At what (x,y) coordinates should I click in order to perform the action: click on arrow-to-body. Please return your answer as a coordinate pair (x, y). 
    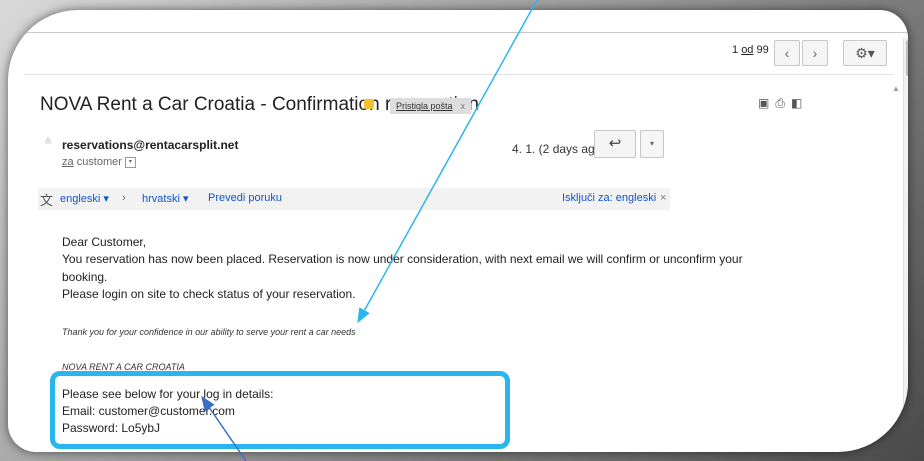
    Looking at the image, I should click on (447, 162).